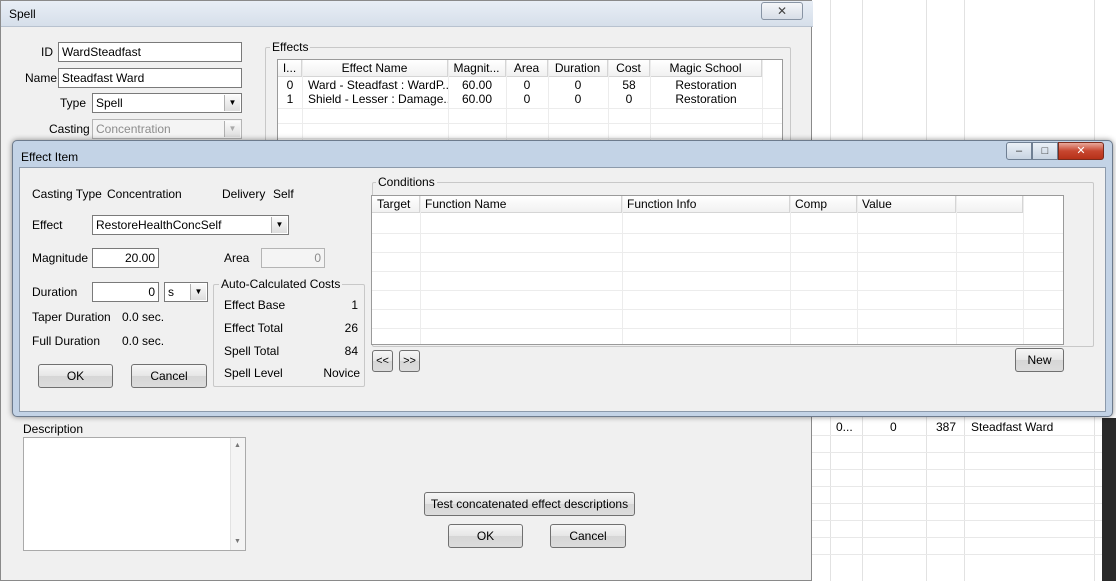 The width and height of the screenshot is (1116, 581). I want to click on cell-cost: 0, so click(629, 99).